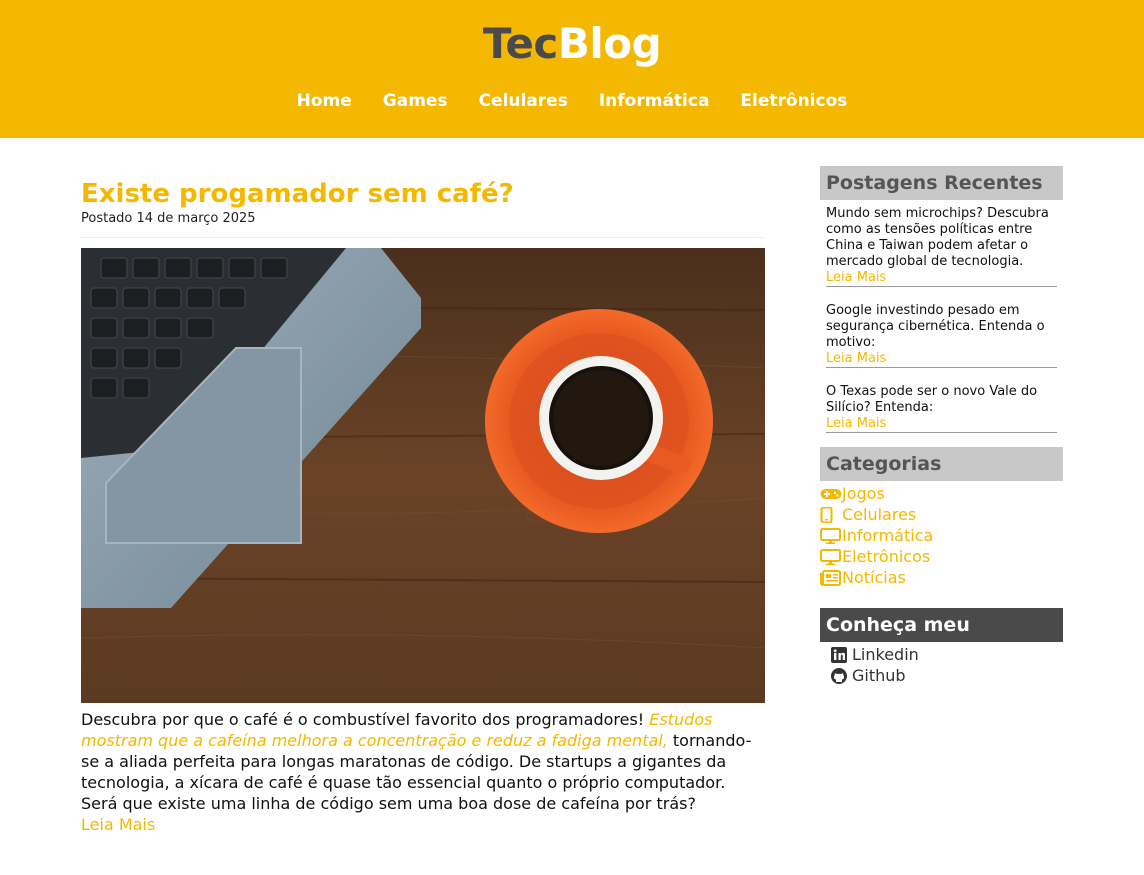 The height and width of the screenshot is (875, 1144). I want to click on post-title: Existe progamador sem café?, so click(423, 194).